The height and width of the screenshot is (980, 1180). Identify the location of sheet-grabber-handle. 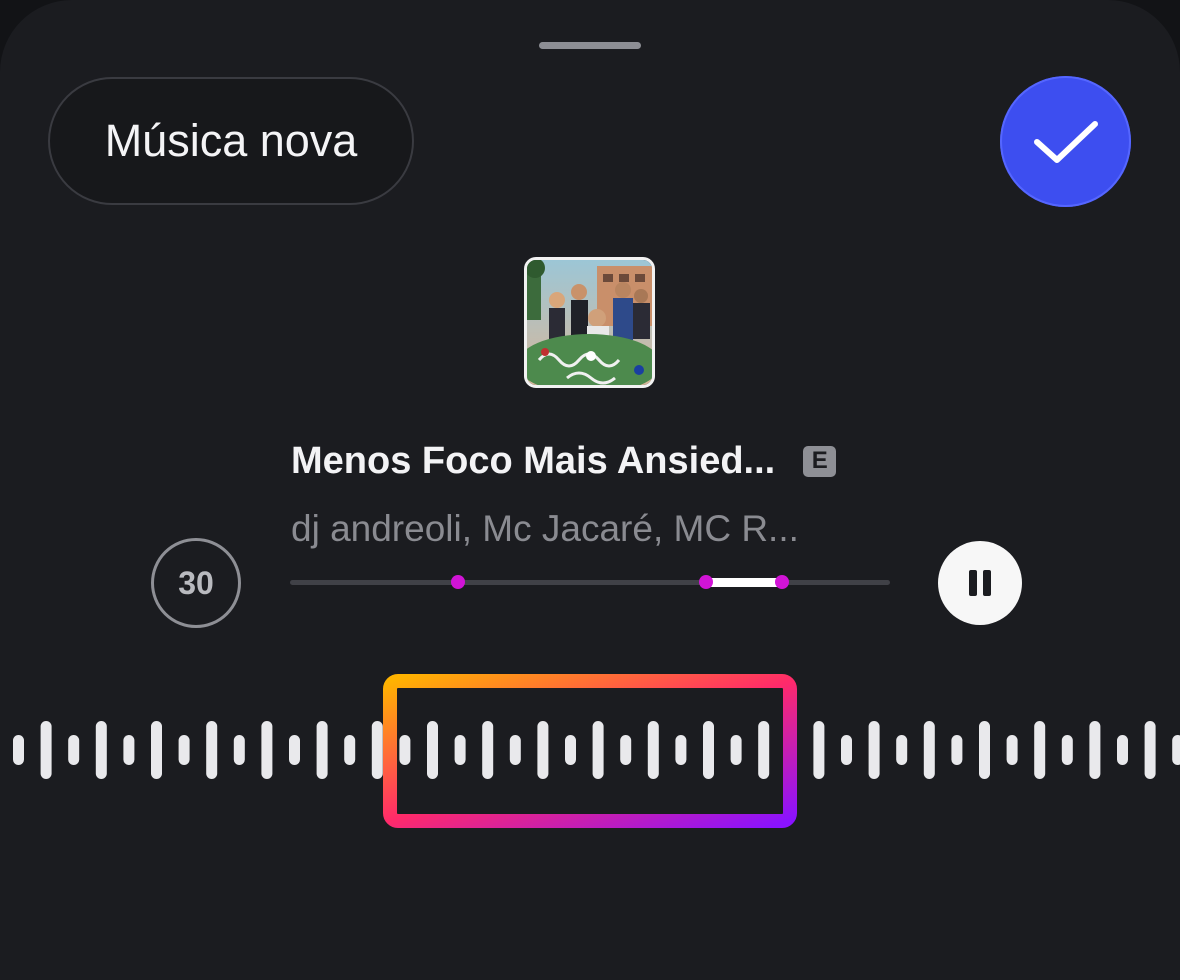
(590, 45).